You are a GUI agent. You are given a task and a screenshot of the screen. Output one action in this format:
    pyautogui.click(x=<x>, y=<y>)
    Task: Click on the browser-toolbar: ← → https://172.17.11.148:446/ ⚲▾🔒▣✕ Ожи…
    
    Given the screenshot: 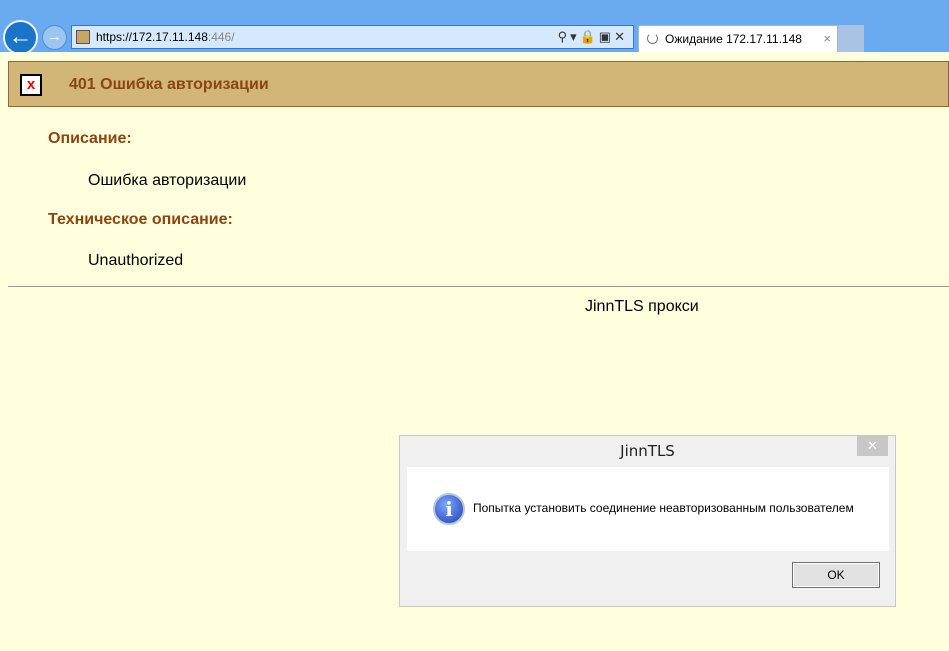 What is the action you would take?
    pyautogui.click(x=474, y=28)
    